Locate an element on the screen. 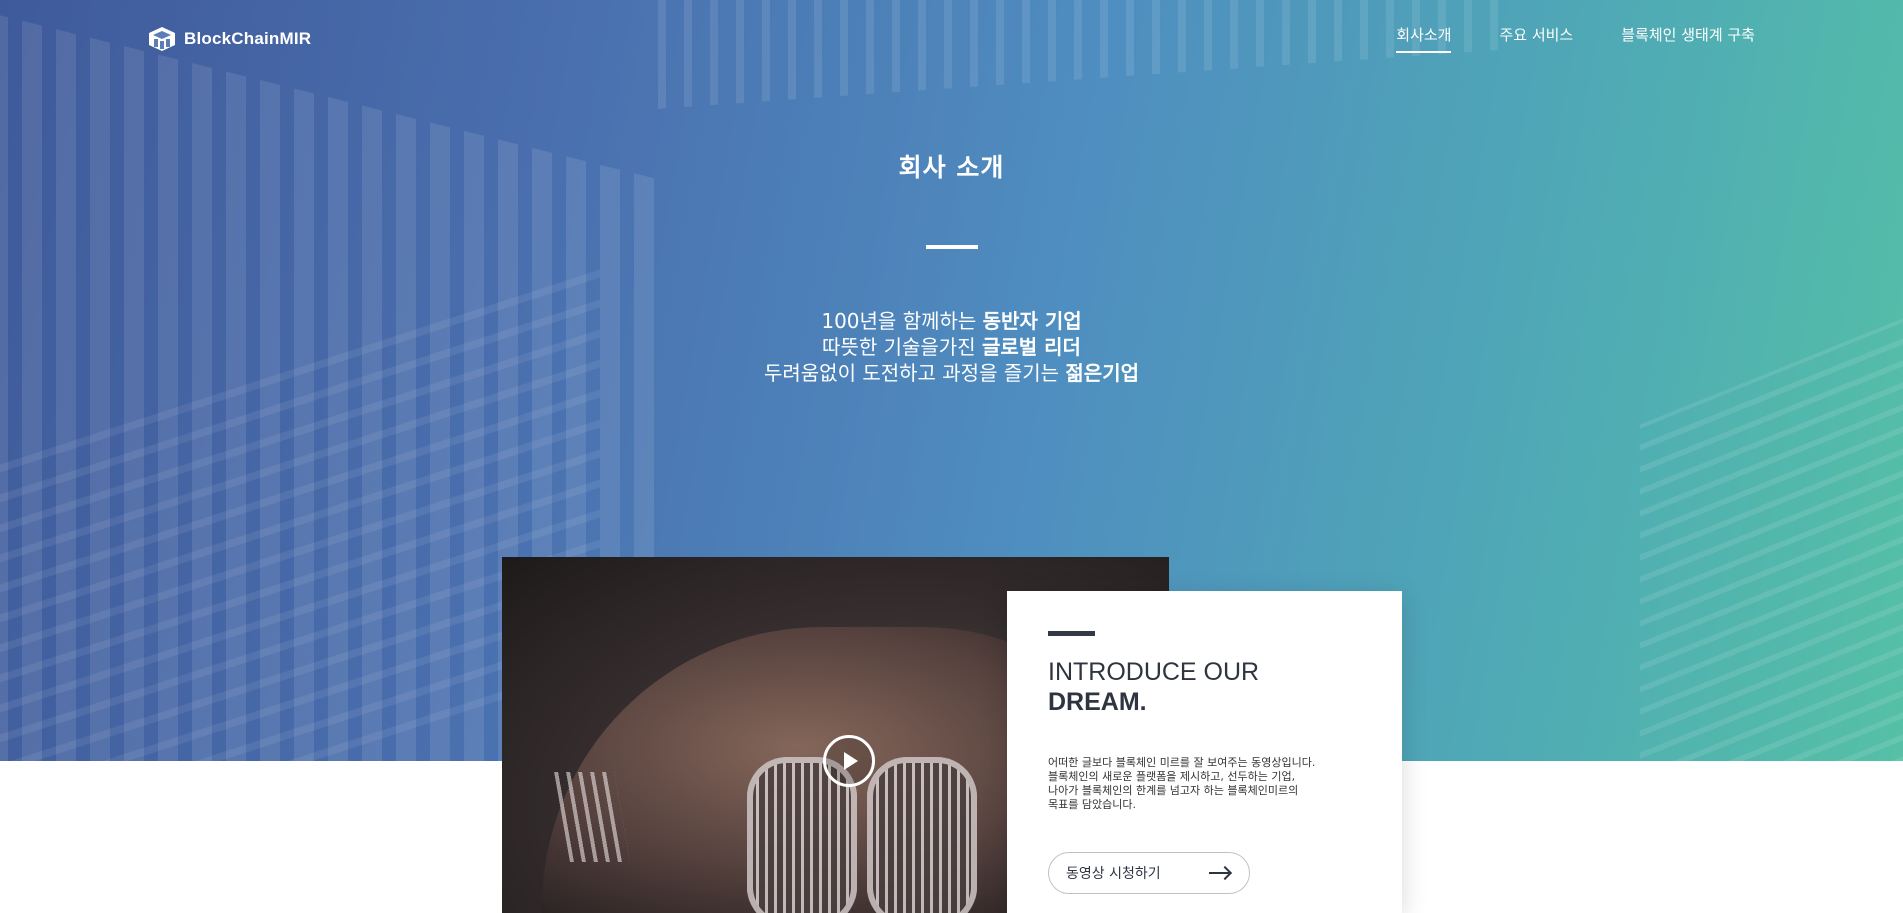 Image resolution: width=1903 pixels, height=913 pixels. page-title: 회사 소개 is located at coordinates (951, 167).